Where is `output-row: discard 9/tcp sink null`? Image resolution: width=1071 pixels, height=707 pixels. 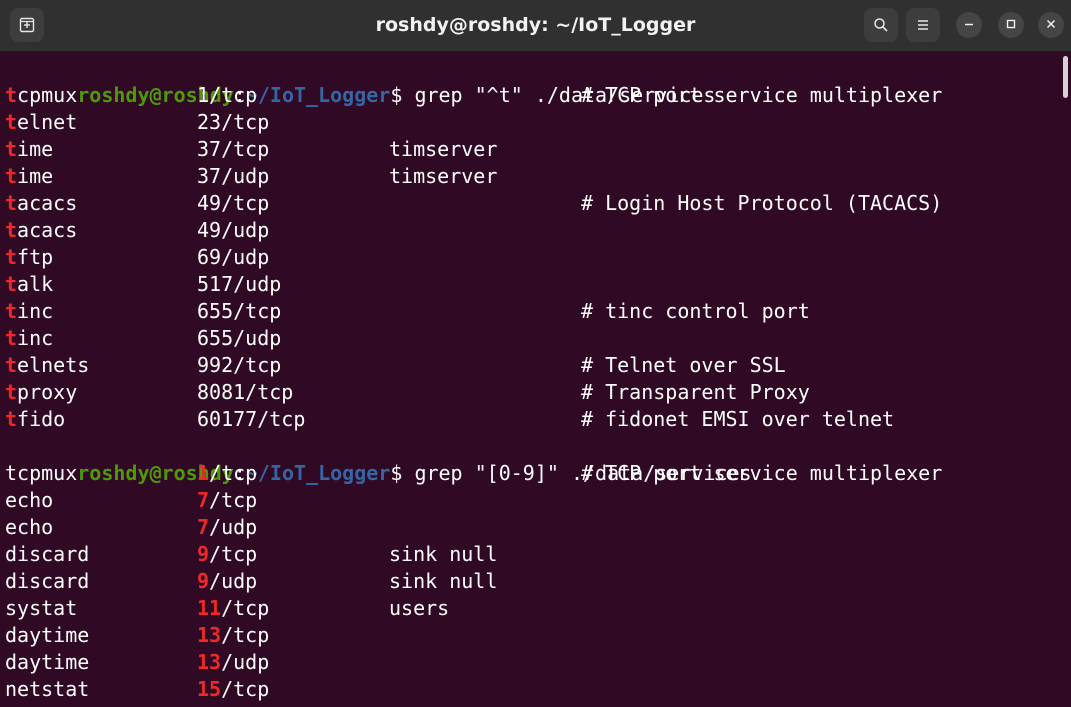 output-row: discard 9/tcp sink null is located at coordinates (532, 554).